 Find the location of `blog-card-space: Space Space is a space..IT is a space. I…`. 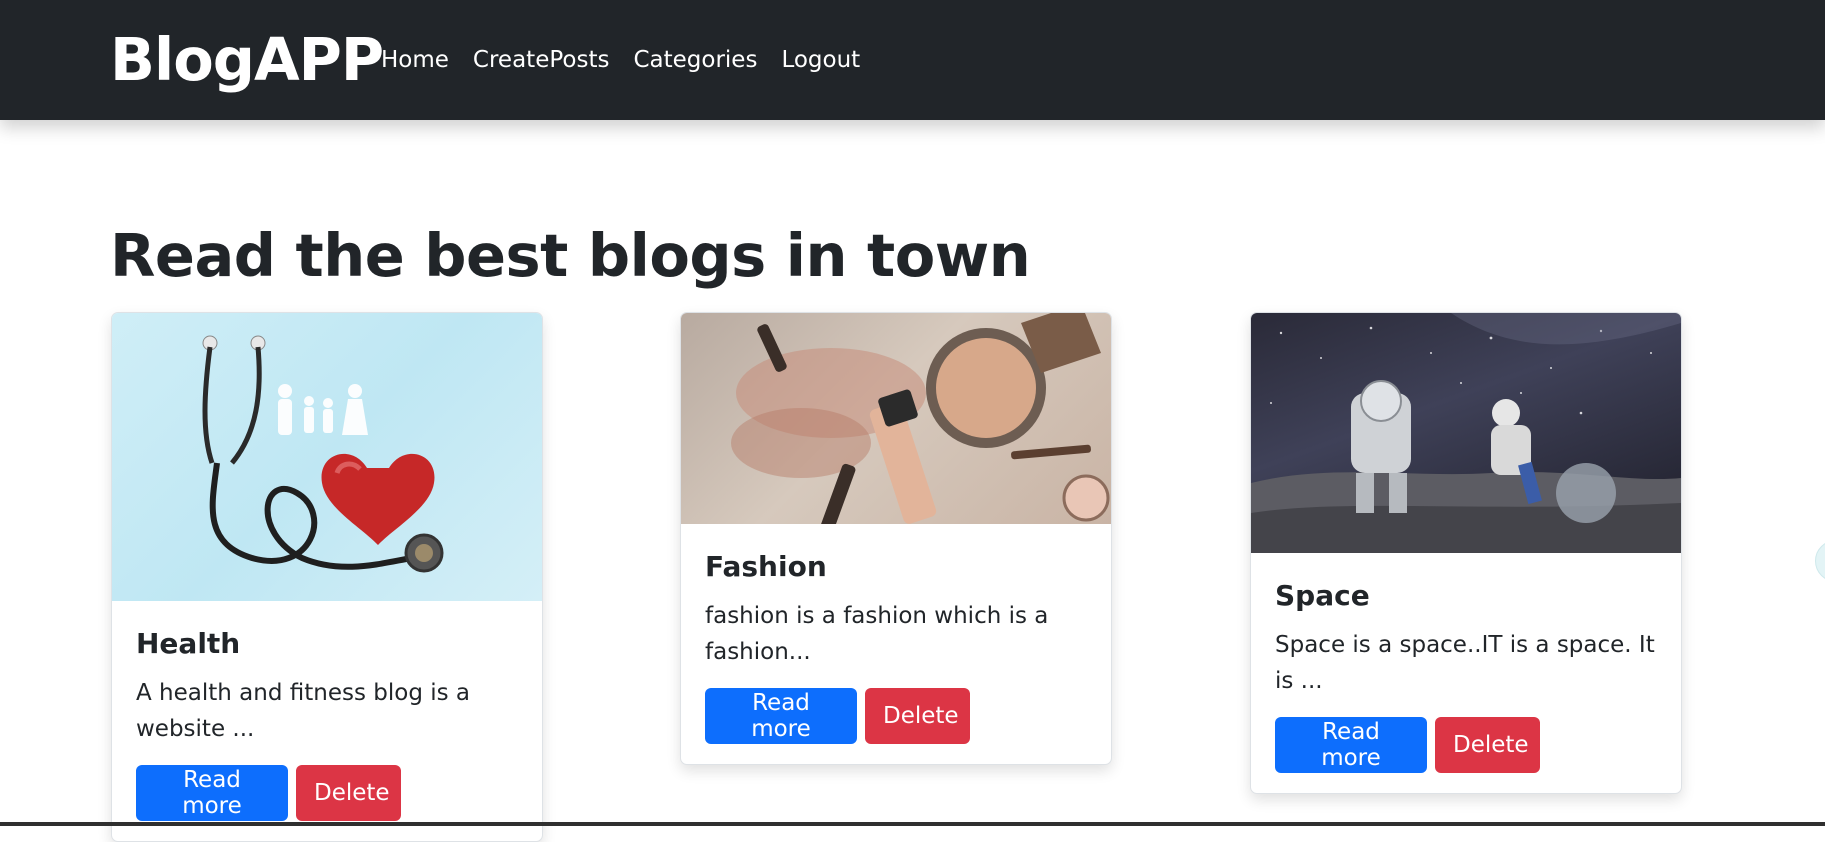

blog-card-space: Space Space is a space..IT is a space. I… is located at coordinates (1466, 553).